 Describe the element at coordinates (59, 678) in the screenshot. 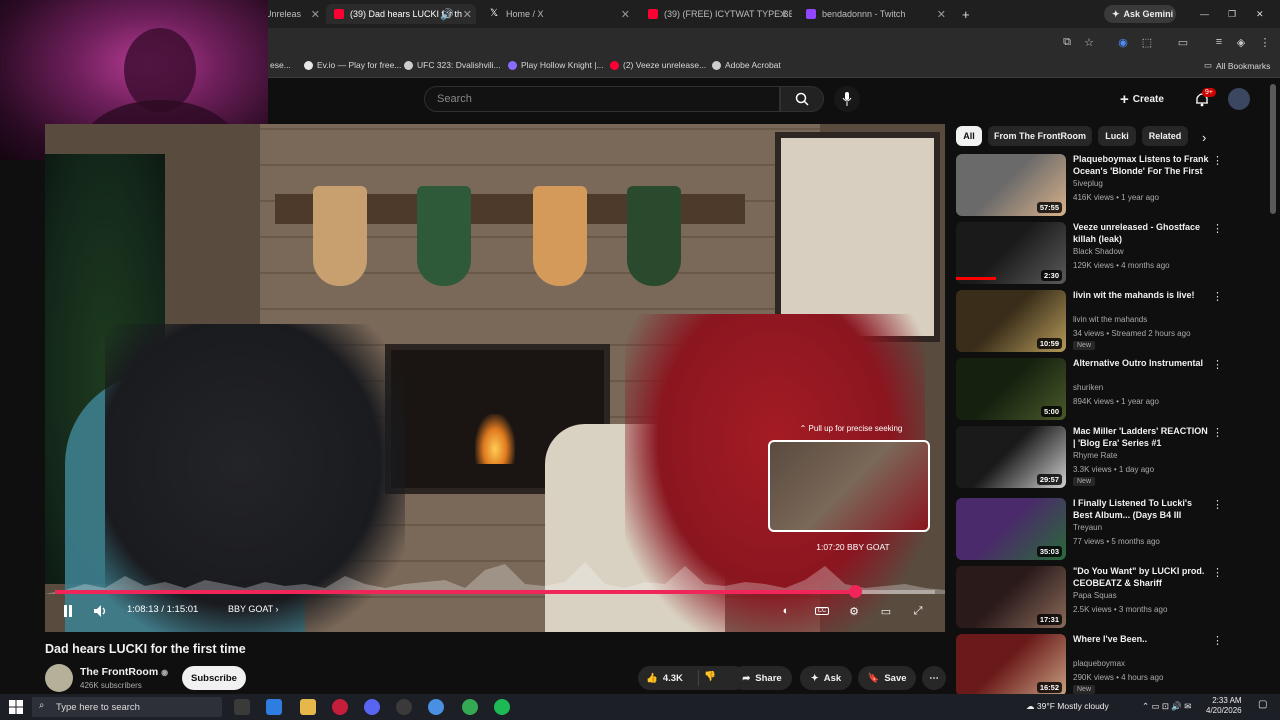

I see `channel-avatar` at that location.